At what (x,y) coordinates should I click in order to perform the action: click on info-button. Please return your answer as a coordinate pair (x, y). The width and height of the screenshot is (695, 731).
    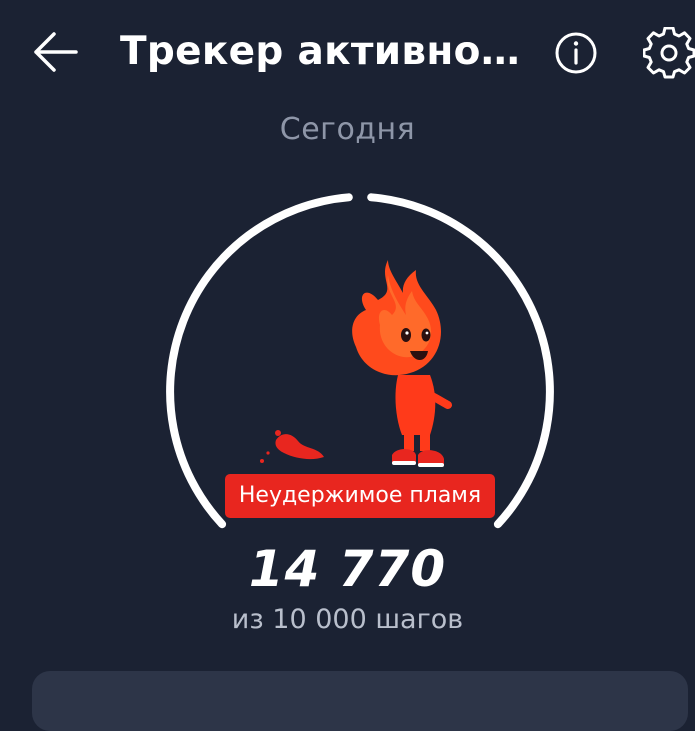
    Looking at the image, I should click on (576, 53).